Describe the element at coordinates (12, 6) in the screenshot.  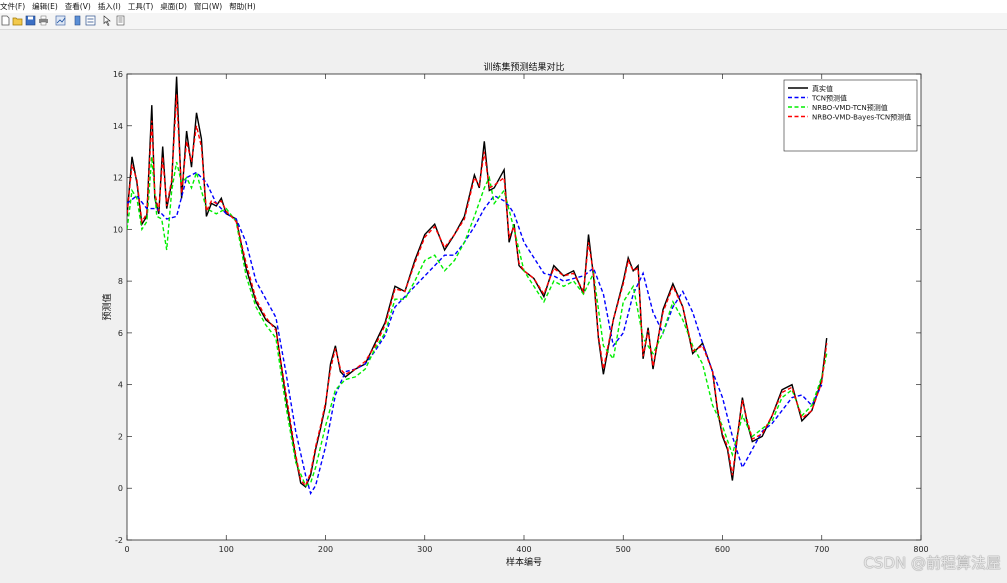
I see `menu-file: 文件(F)` at that location.